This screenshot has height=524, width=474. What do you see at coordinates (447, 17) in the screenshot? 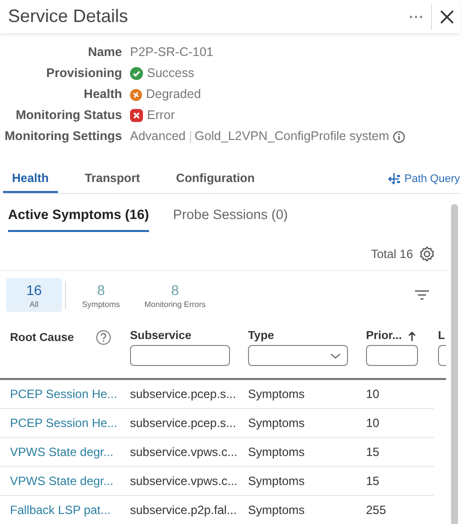
I see `close-icon` at bounding box center [447, 17].